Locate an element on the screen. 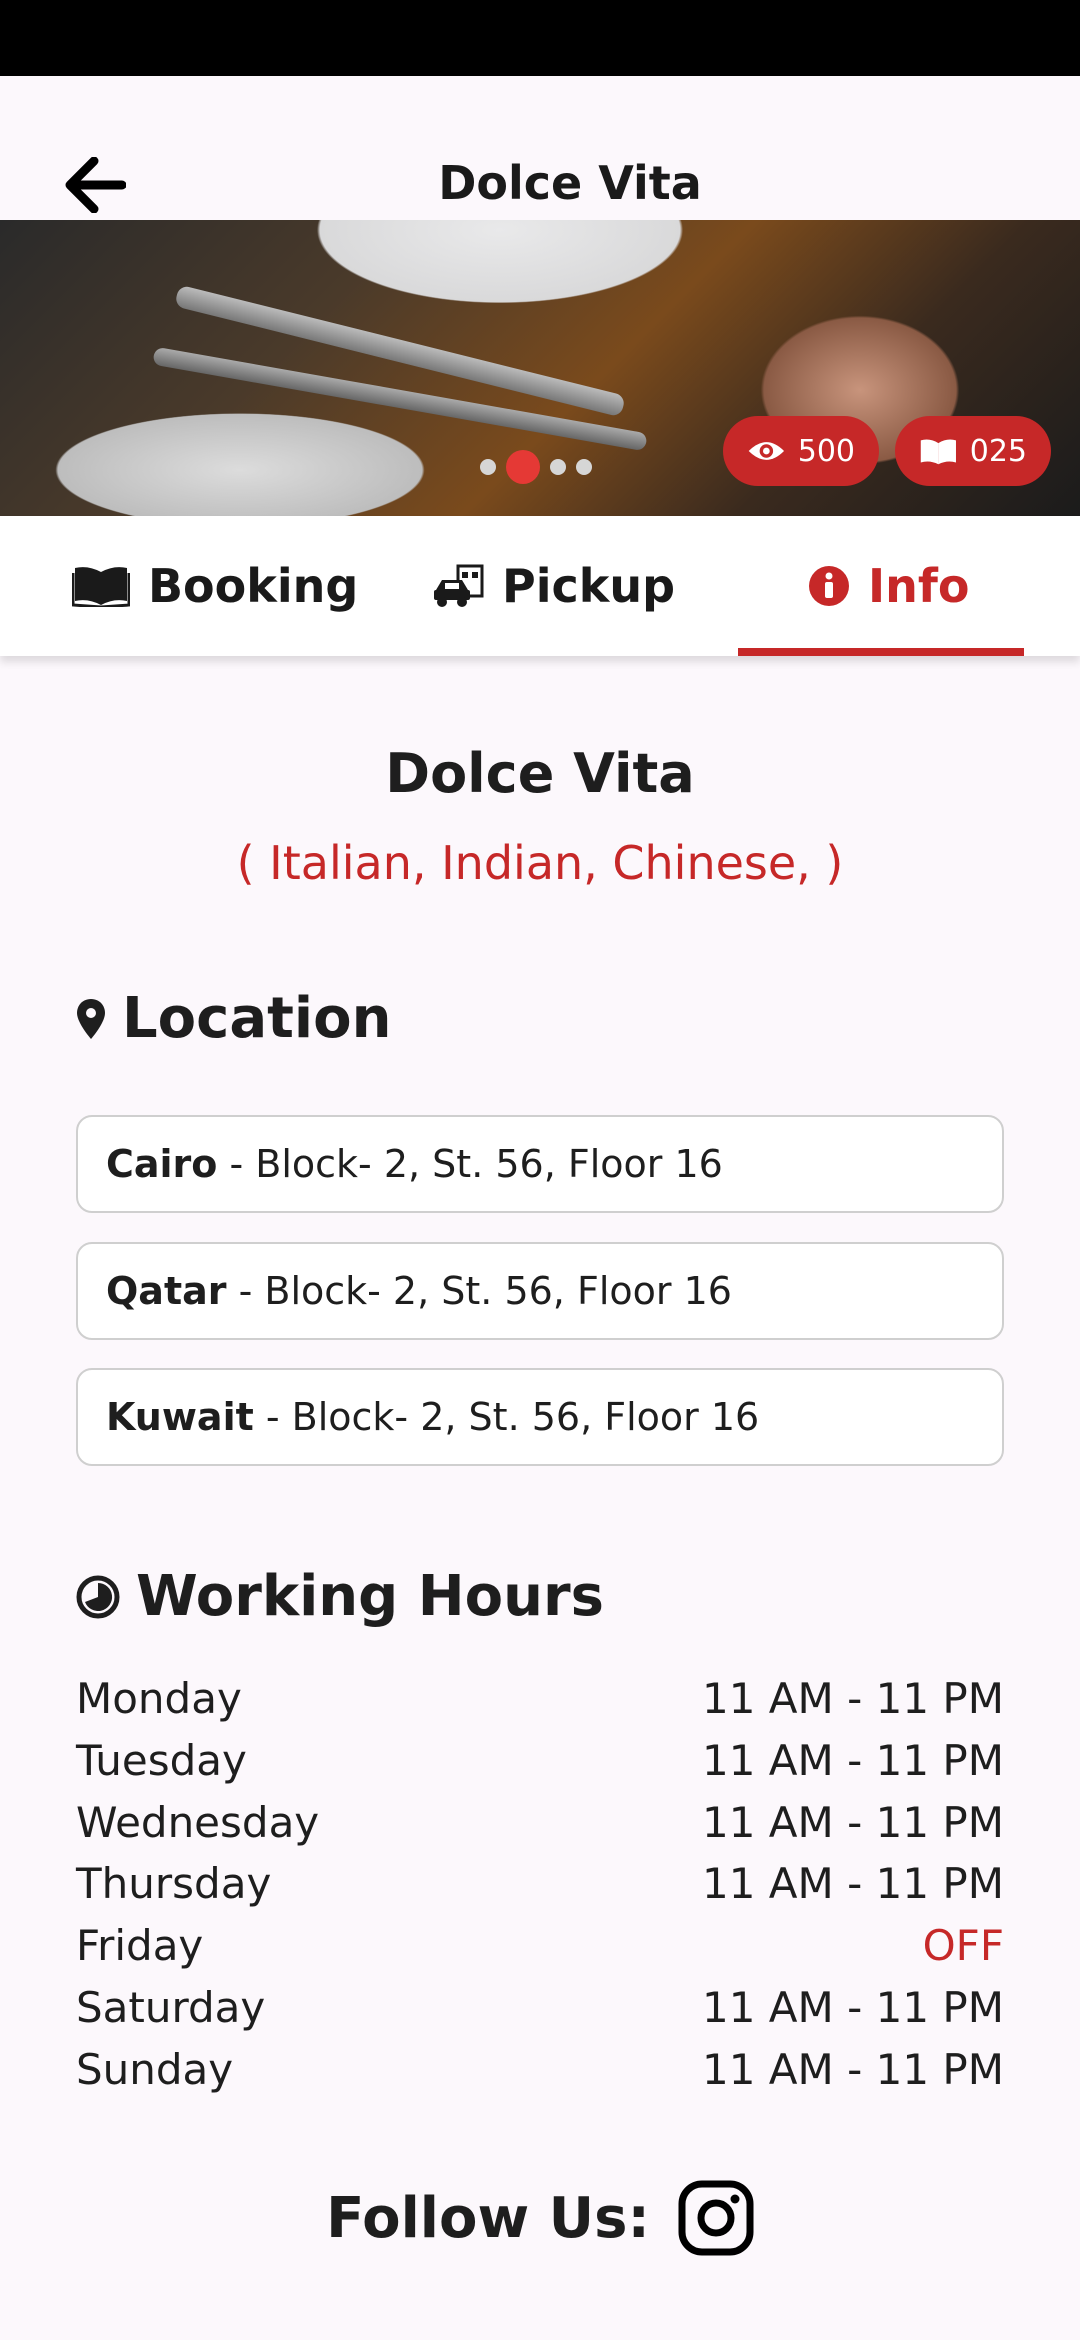 Image resolution: width=1080 pixels, height=2340 pixels. tab-pickup: Pickup is located at coordinates (553, 586).